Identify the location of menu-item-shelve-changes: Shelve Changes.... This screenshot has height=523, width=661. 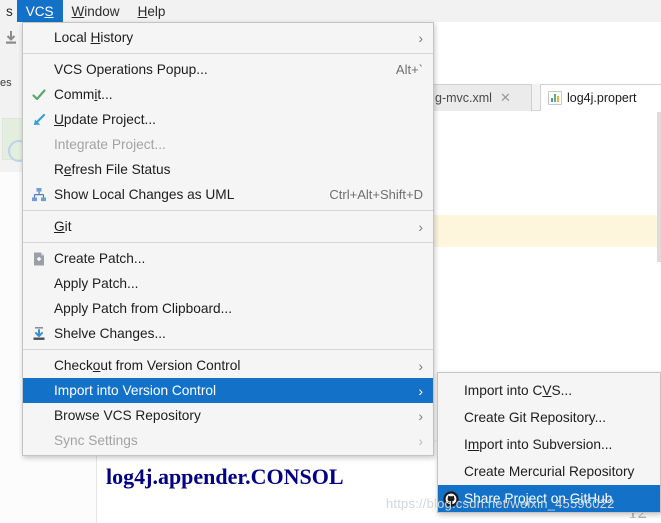
(228, 333).